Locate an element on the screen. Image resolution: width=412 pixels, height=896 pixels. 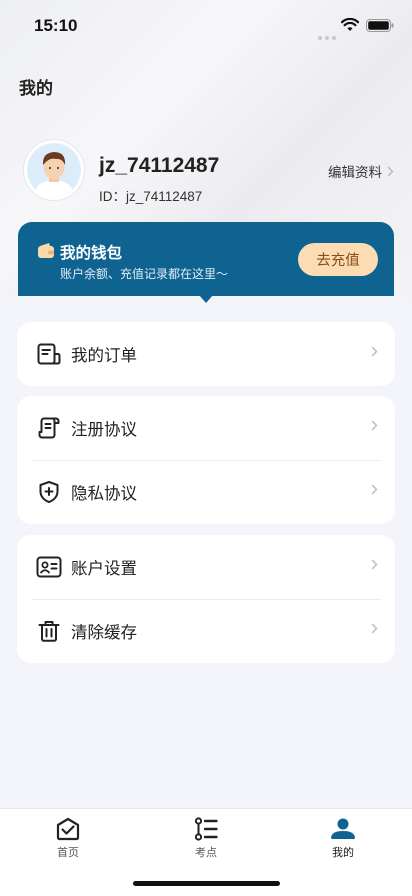
page-title: 我的 is located at coordinates (36, 89).